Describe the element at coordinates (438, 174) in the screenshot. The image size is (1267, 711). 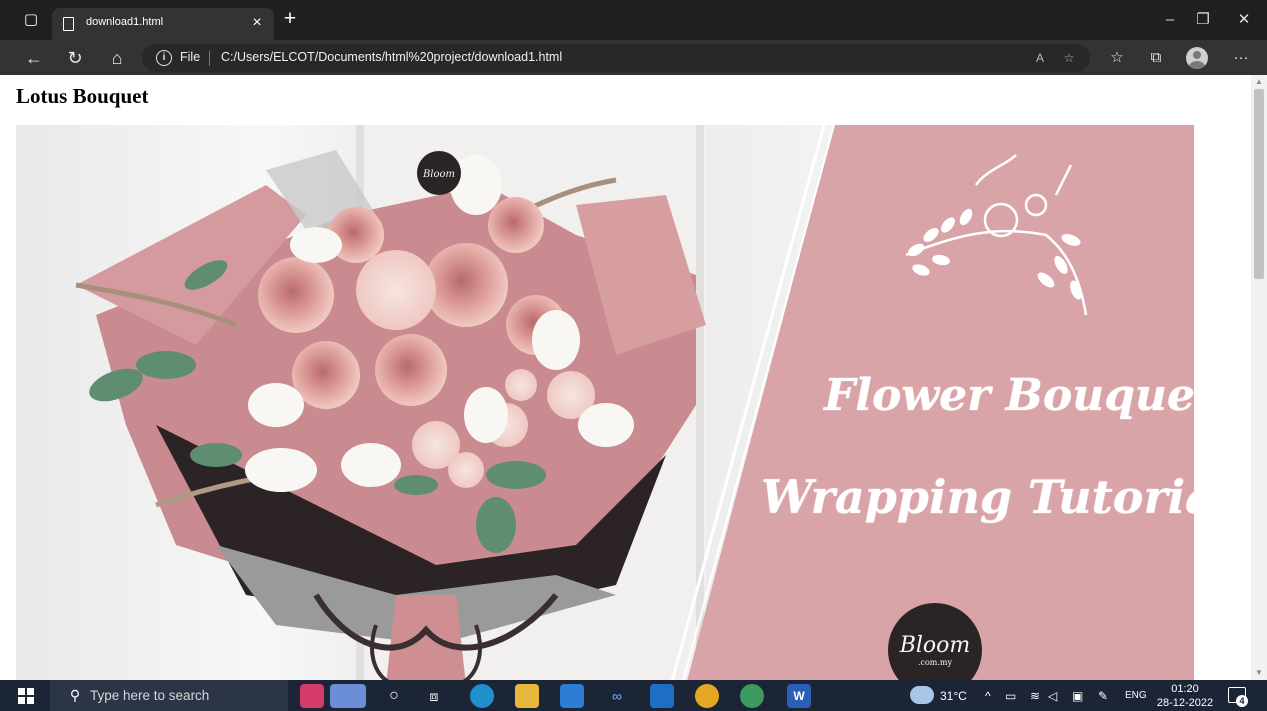
I see `sticker-brand: Bloom` at that location.